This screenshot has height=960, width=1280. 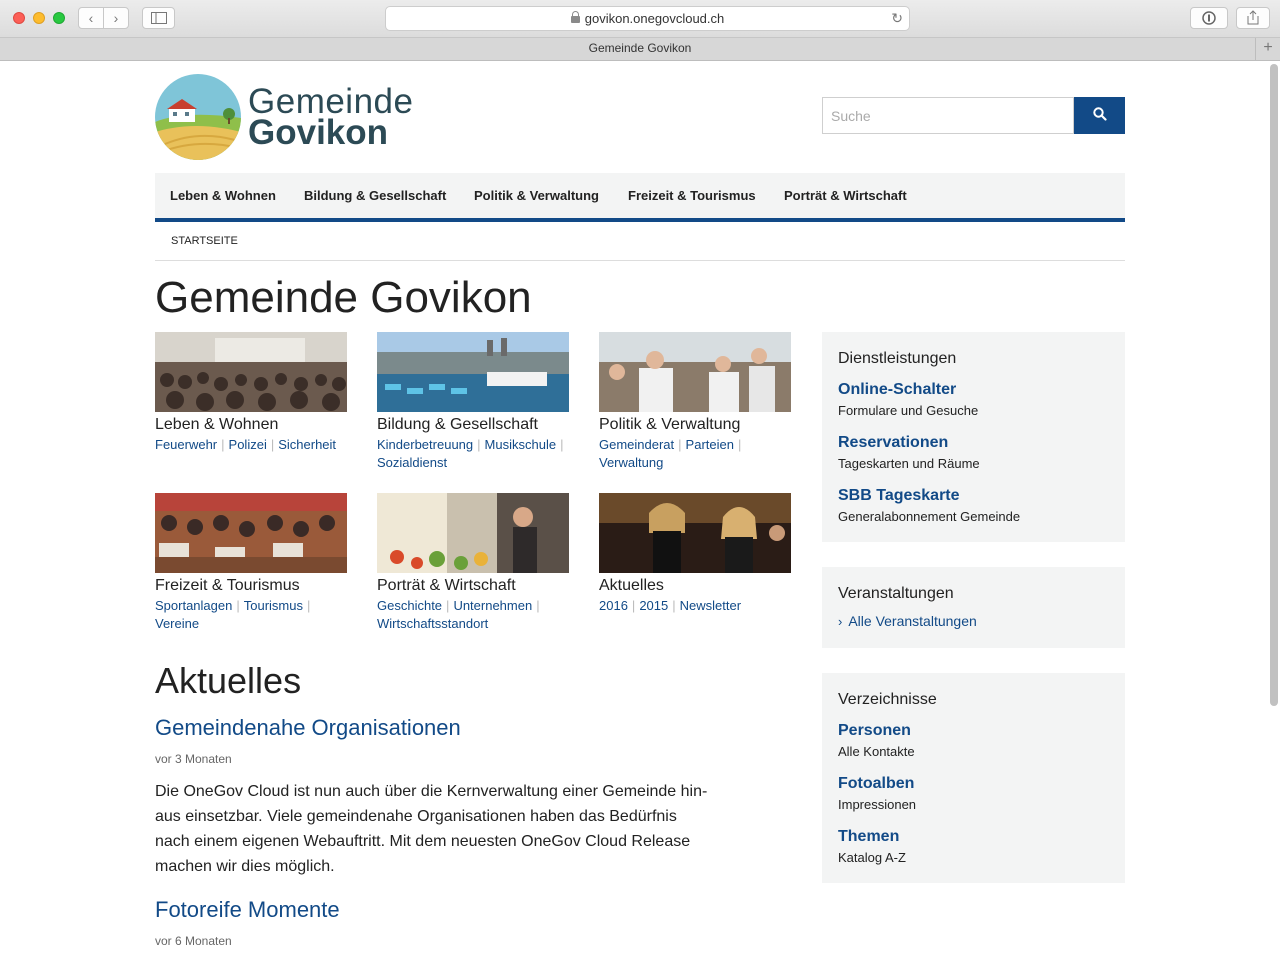 I want to click on browser-toolbar: ‹ › govikon.onegovcloud.ch ↻, so click(x=640, y=19).